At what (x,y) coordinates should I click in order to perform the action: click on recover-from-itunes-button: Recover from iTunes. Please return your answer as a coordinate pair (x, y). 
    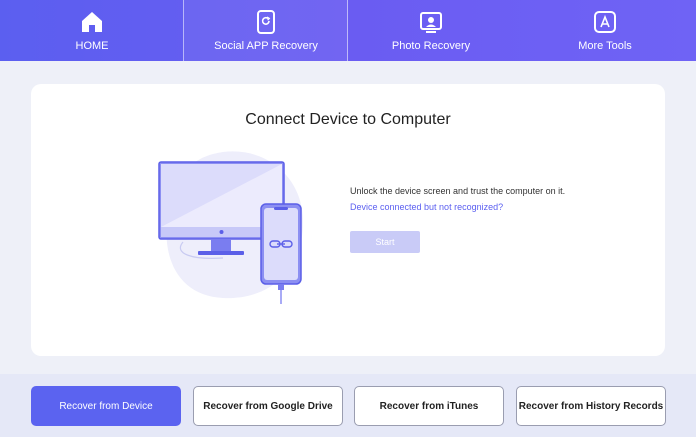
    Looking at the image, I should click on (429, 406).